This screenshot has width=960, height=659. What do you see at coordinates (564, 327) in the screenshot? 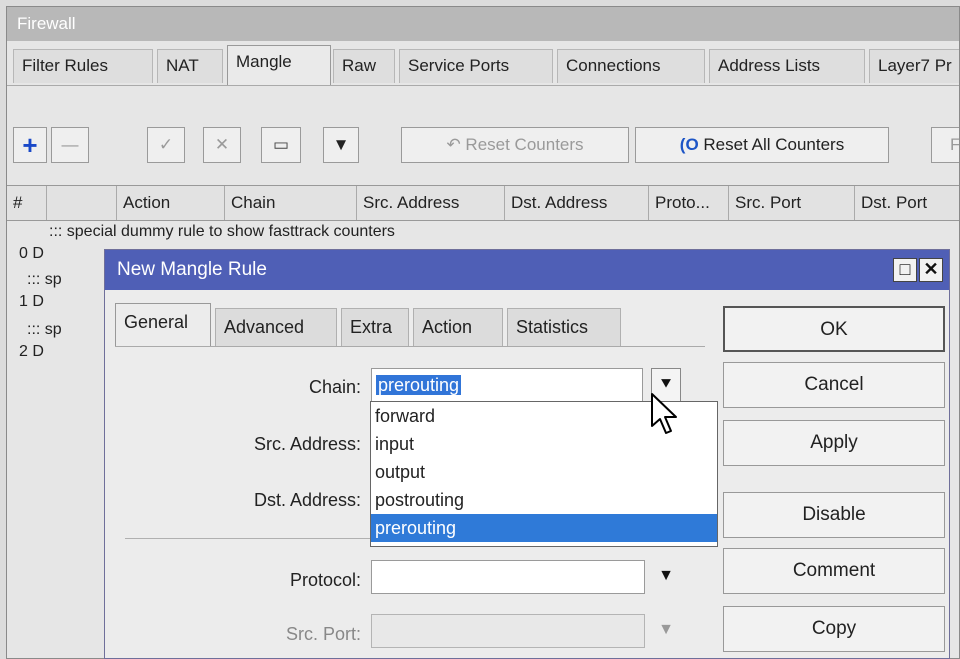
I see `dialog-tab-statistics: Statistics` at bounding box center [564, 327].